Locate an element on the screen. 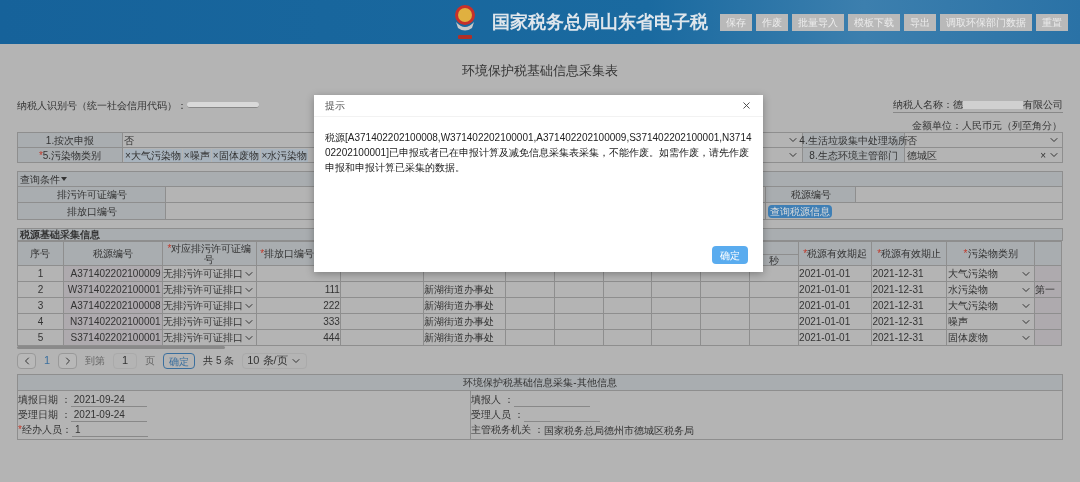  query-label: 税源编号 is located at coordinates (811, 194).